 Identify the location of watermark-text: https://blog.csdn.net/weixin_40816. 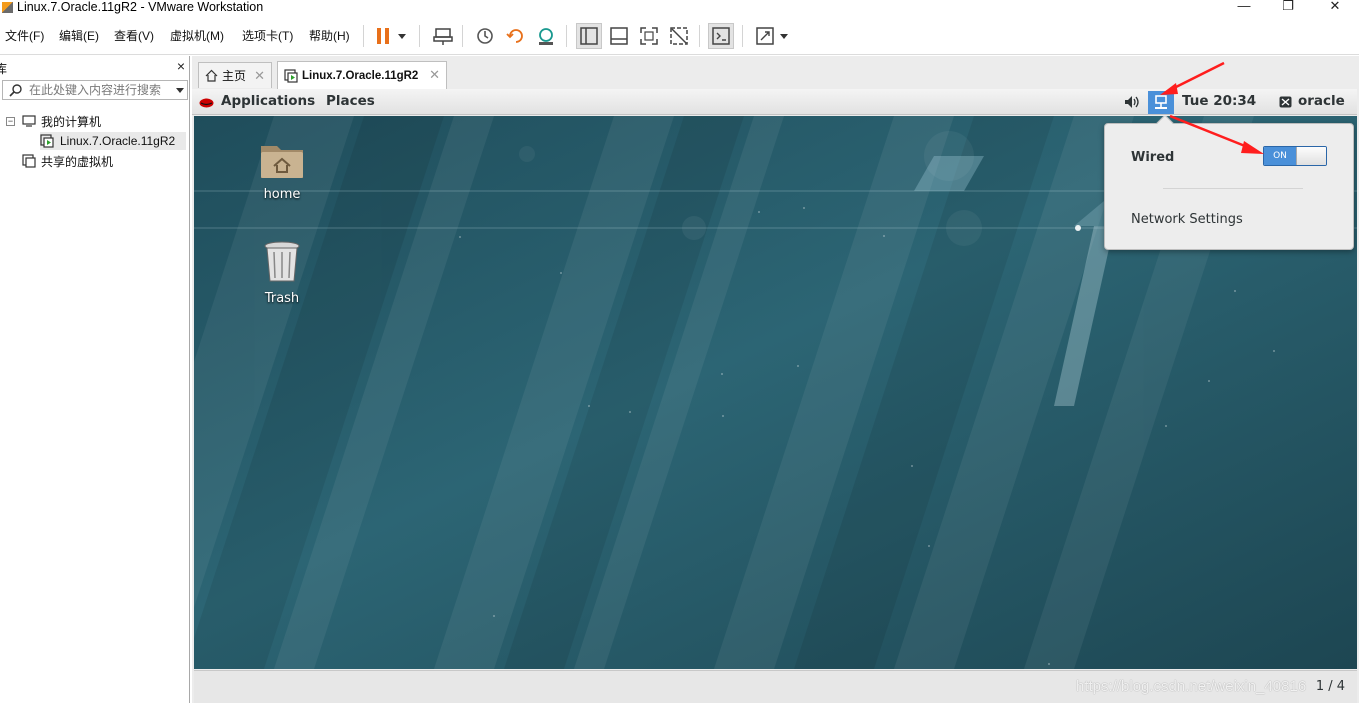
(1191, 686).